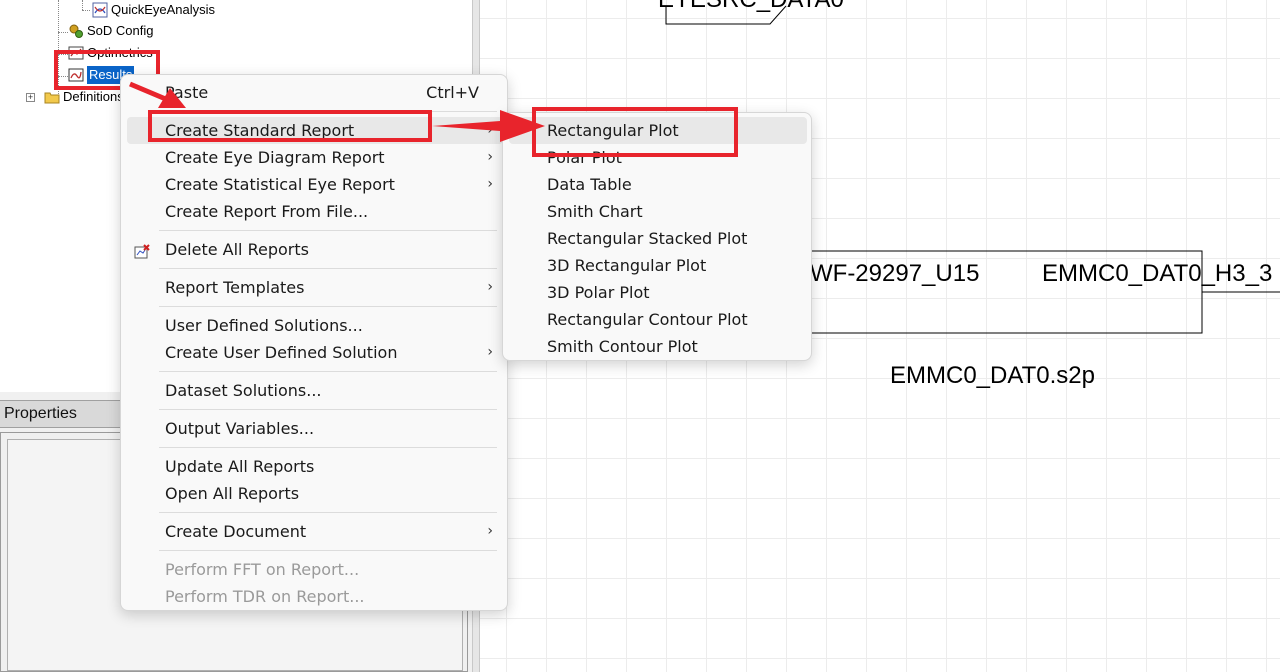 The width and height of the screenshot is (1280, 672). I want to click on component-label-right: EMMC0_DAT0_H3_3, so click(1157, 273).